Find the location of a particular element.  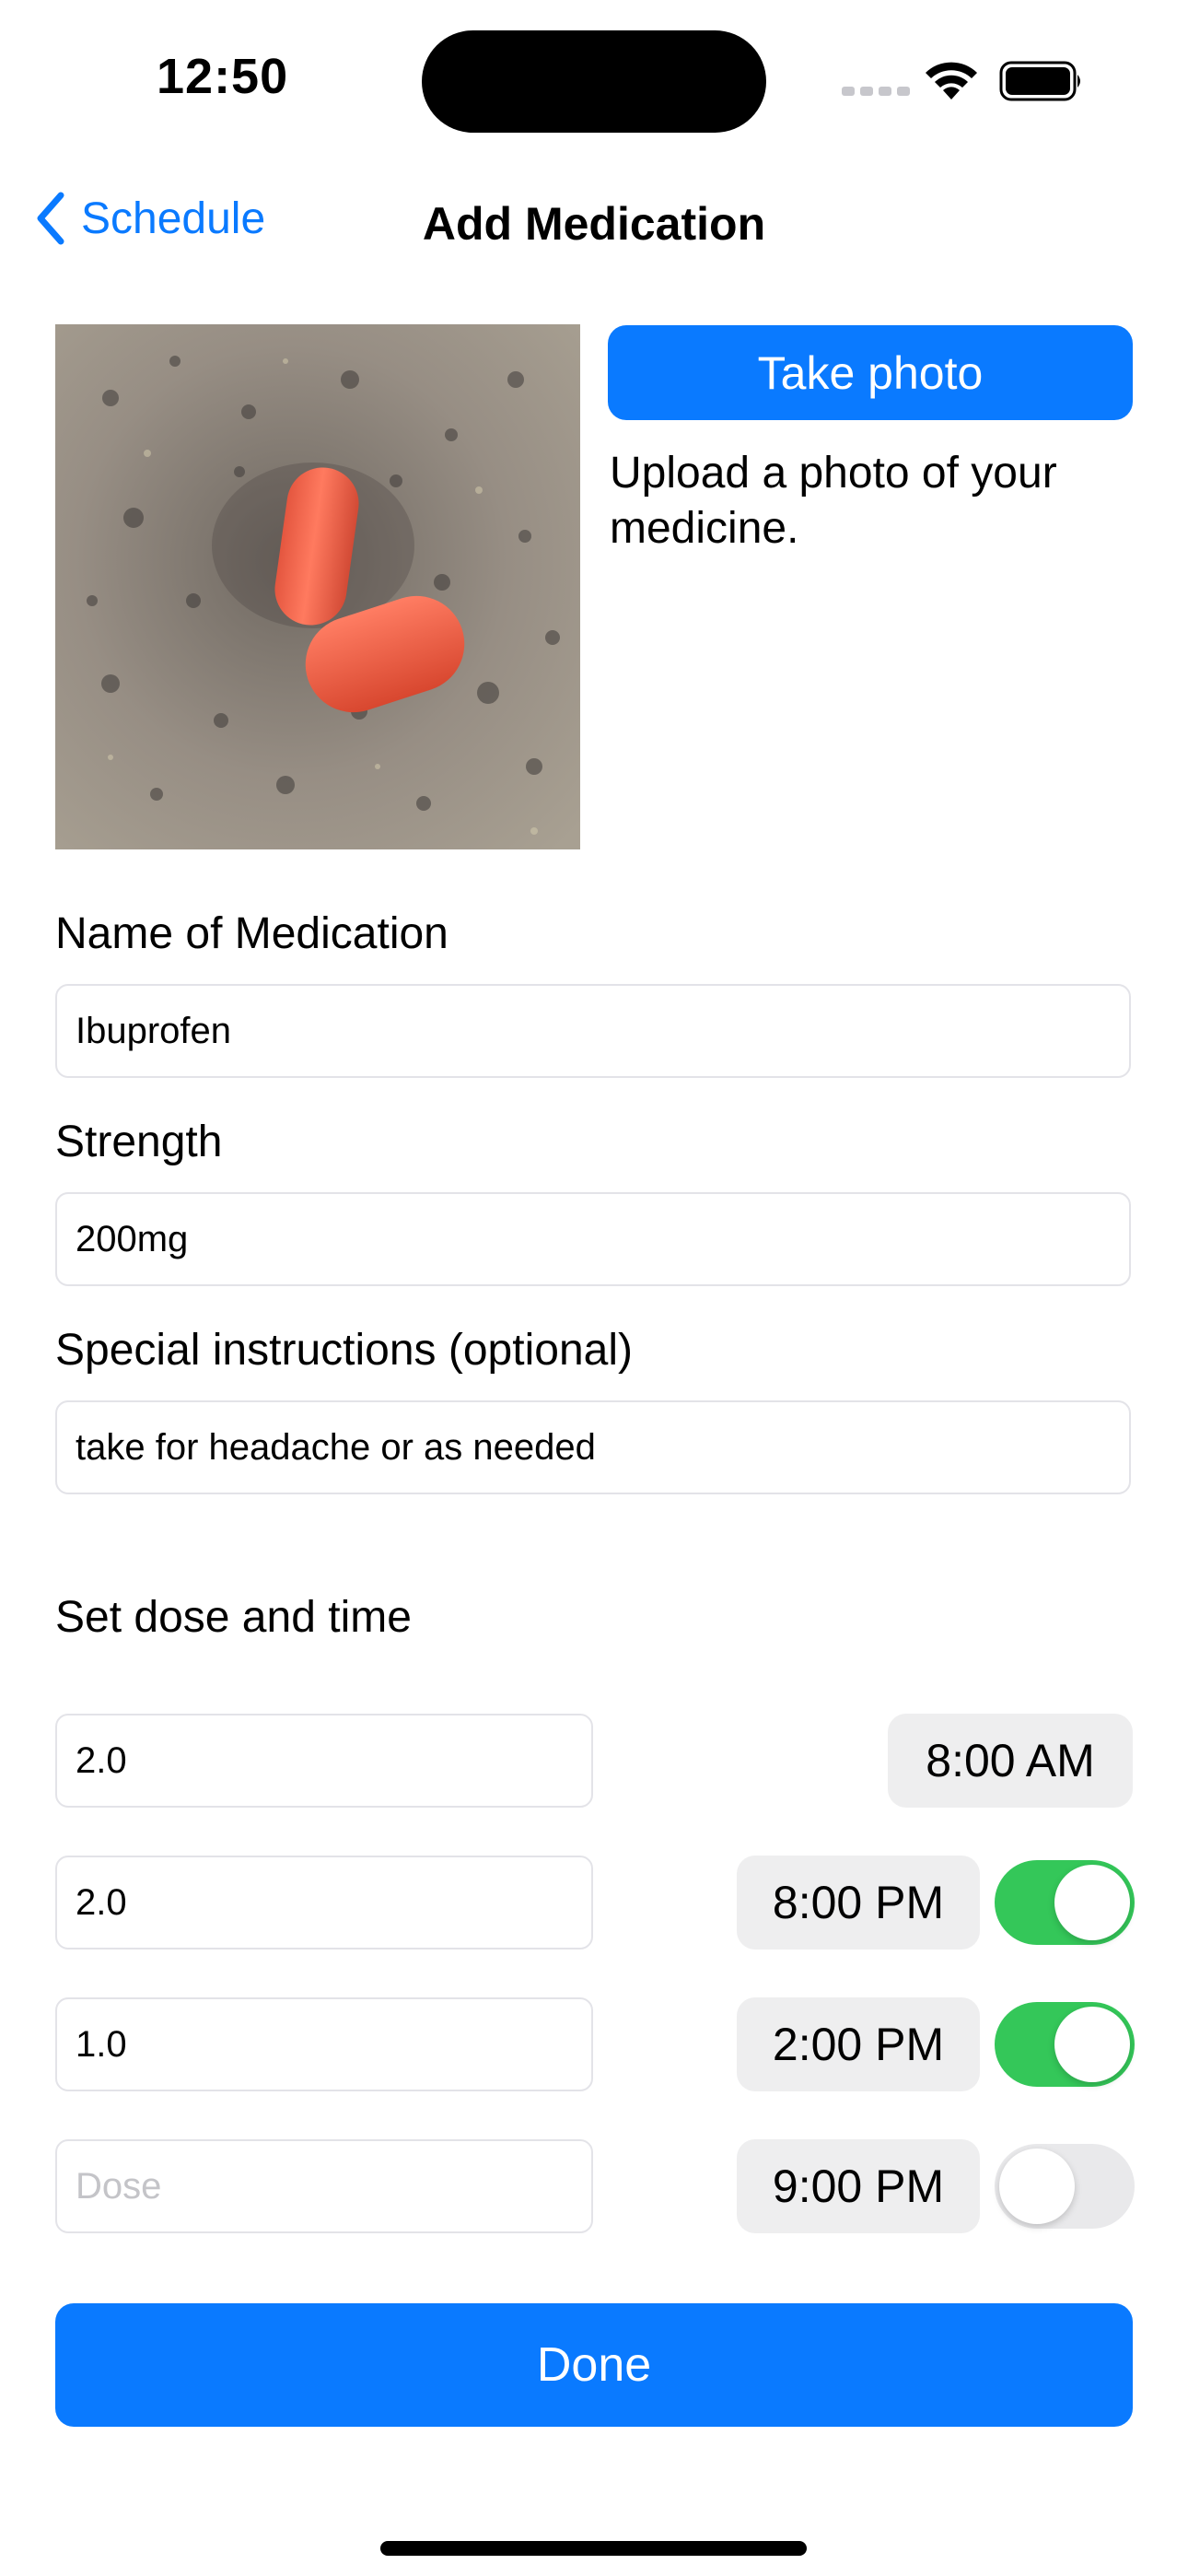

done-button: Done is located at coordinates (594, 2365).